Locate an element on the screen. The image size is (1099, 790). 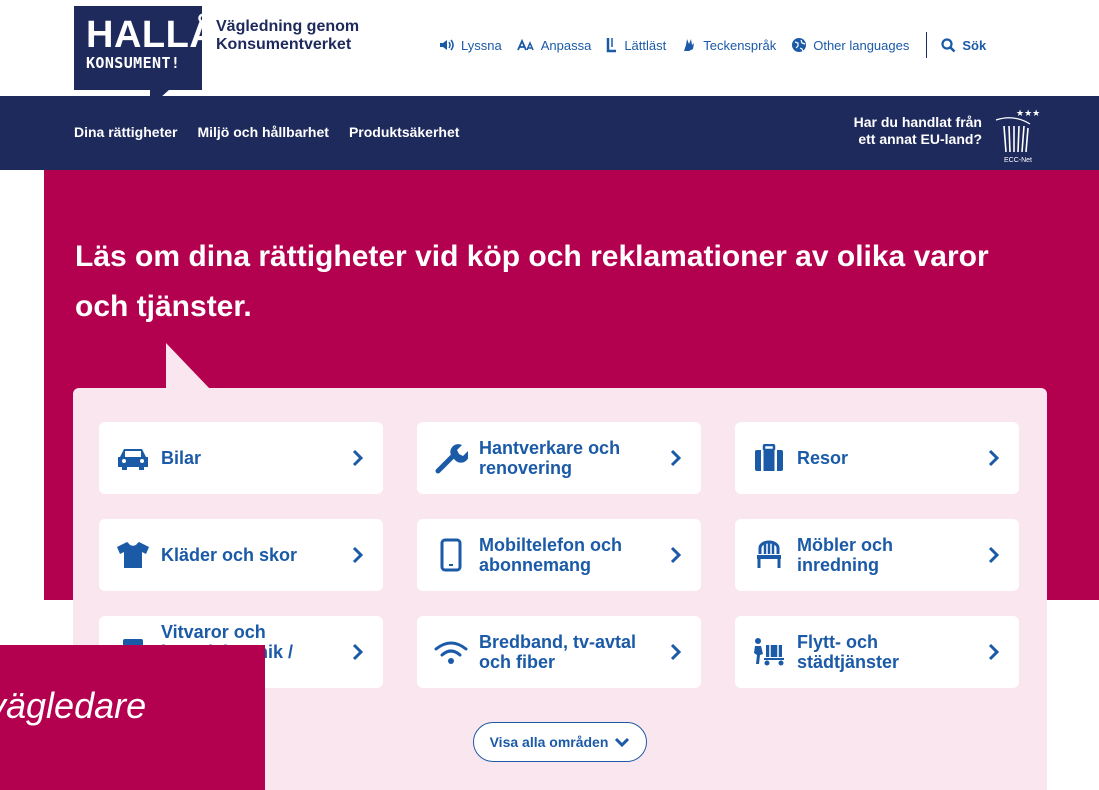
overlay-caption-box: vägledare is located at coordinates (132, 717).